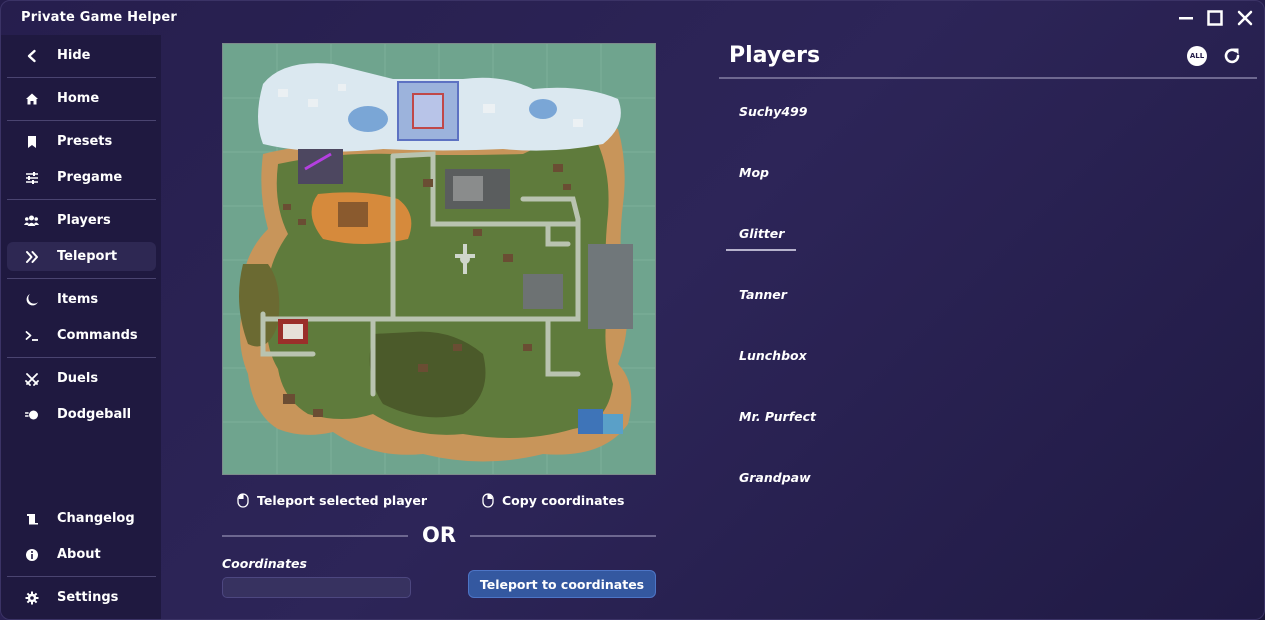  I want to click on players-panel-title: Players, so click(775, 55).